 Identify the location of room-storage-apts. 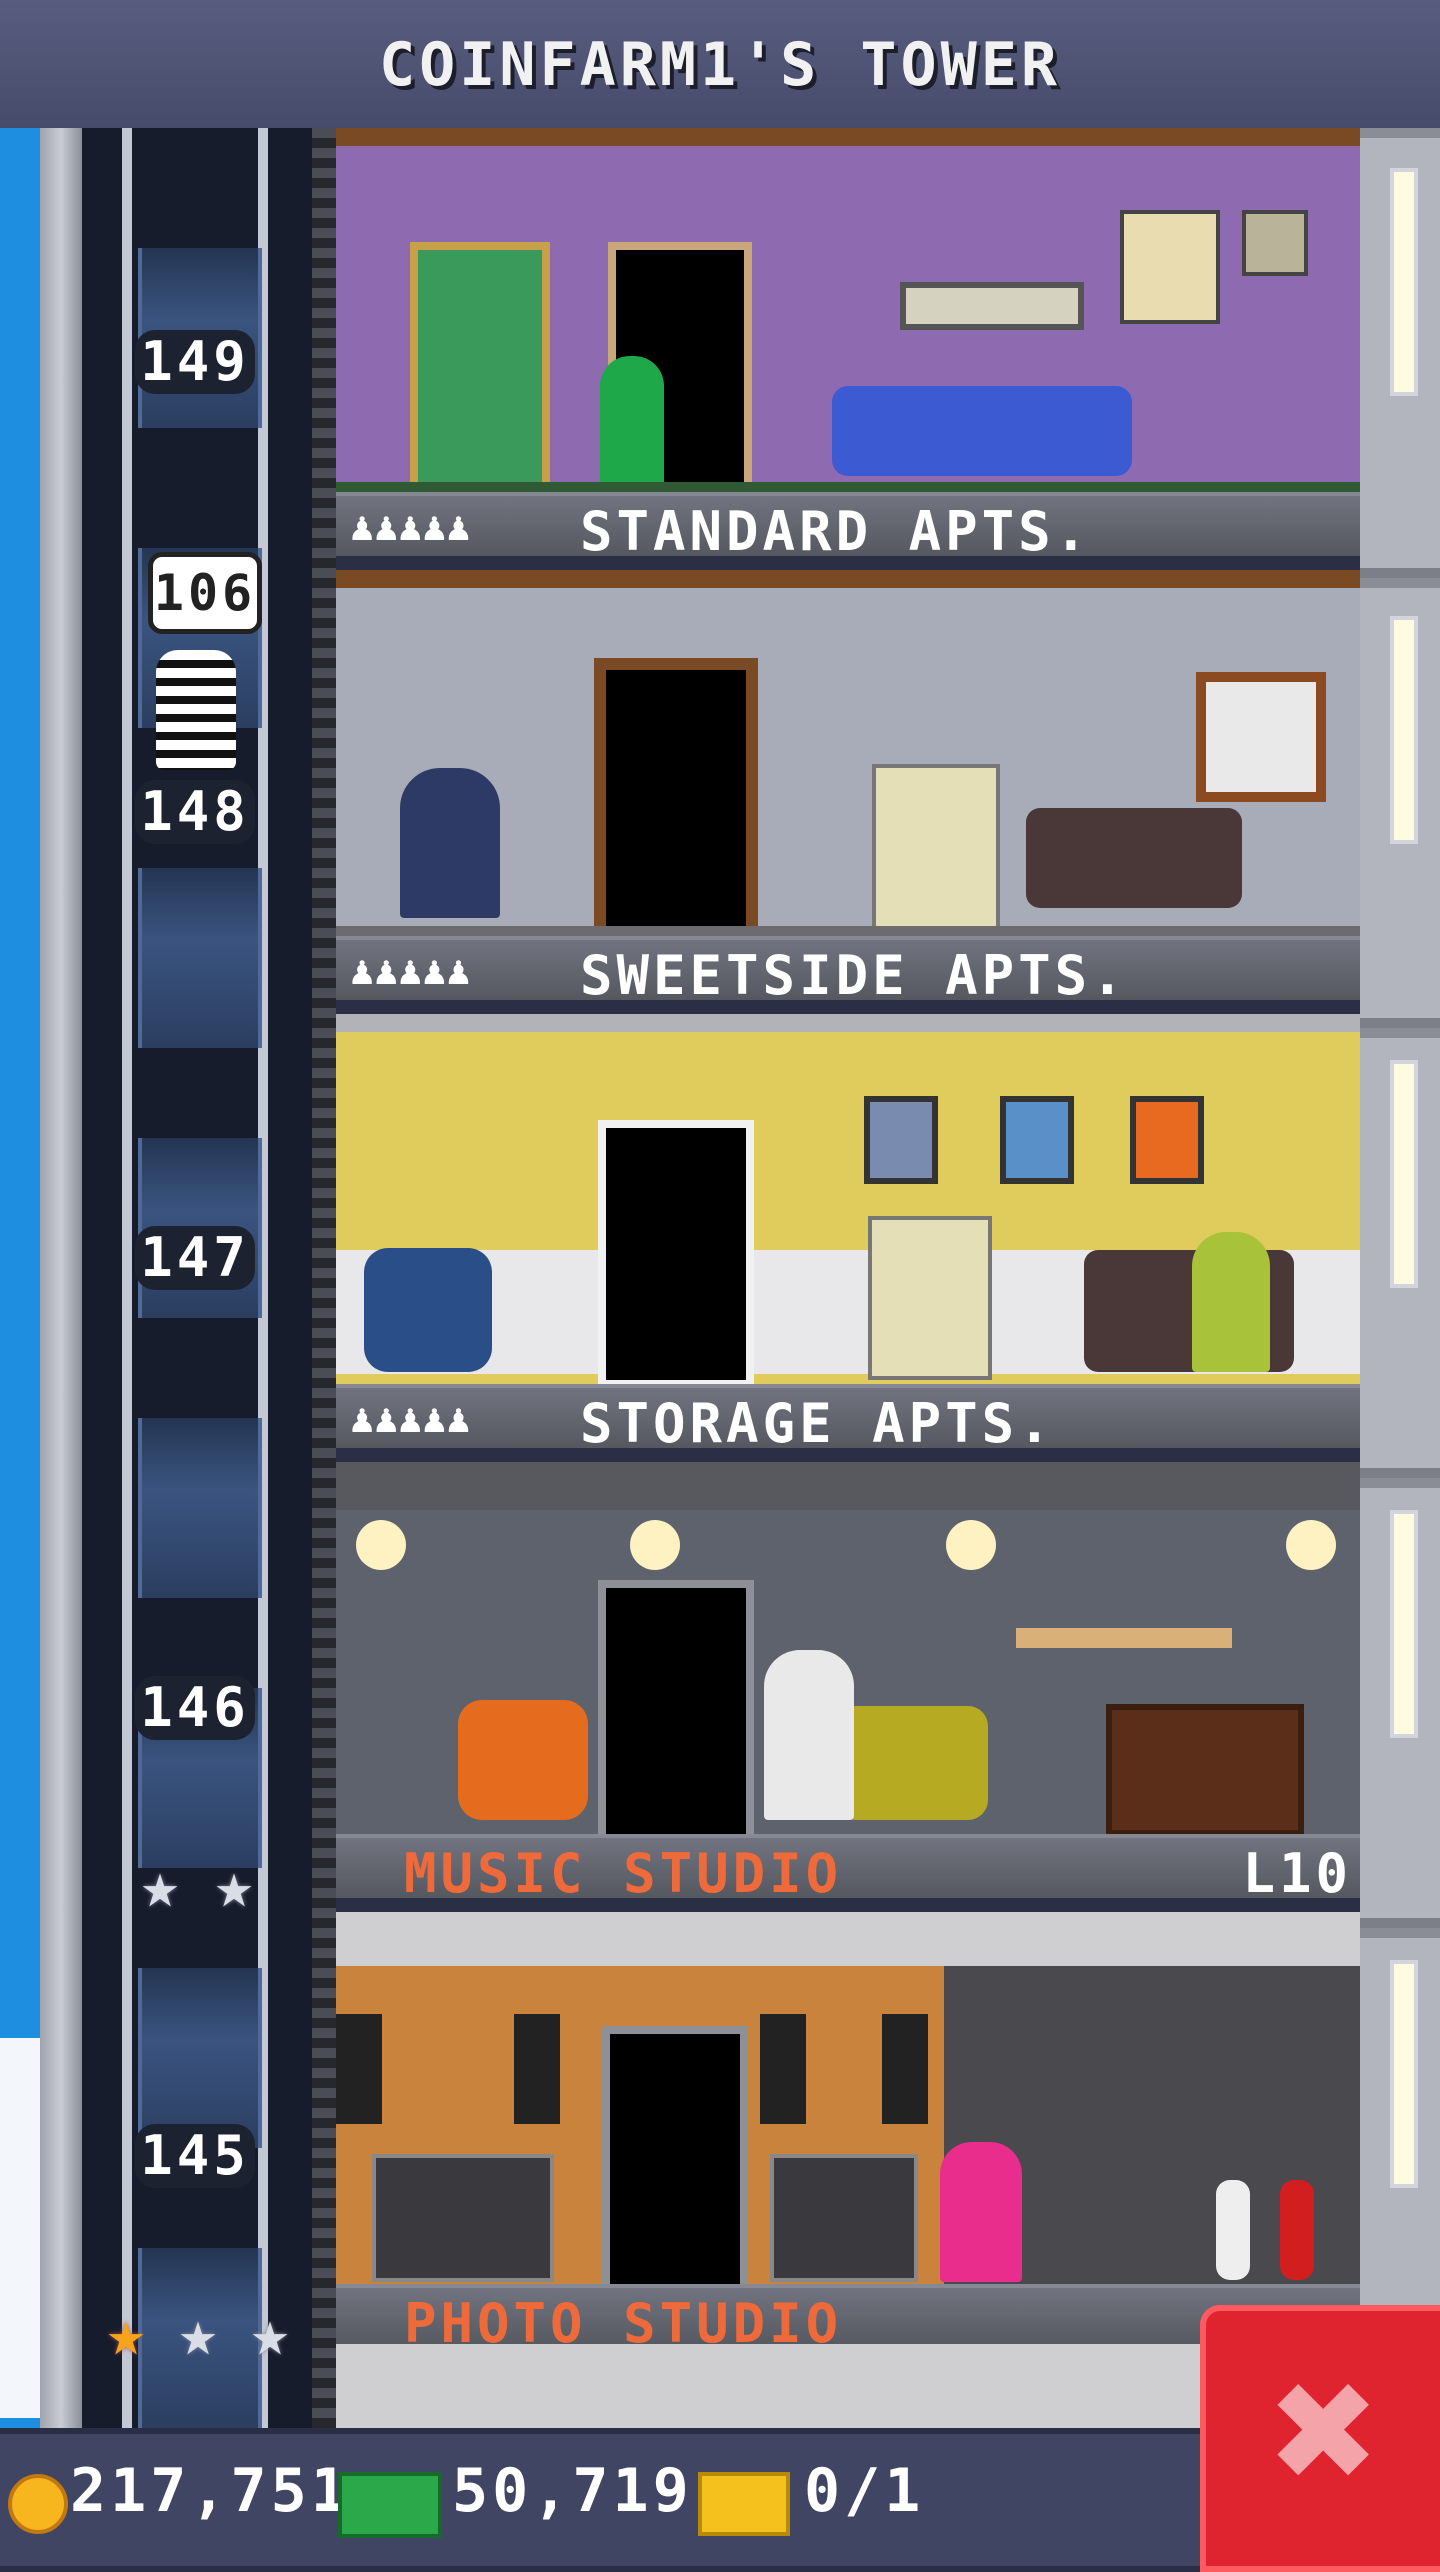
(848, 1208).